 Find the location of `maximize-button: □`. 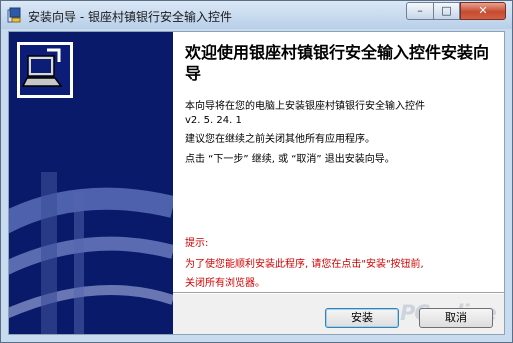

maximize-button: □ is located at coordinates (446, 11).